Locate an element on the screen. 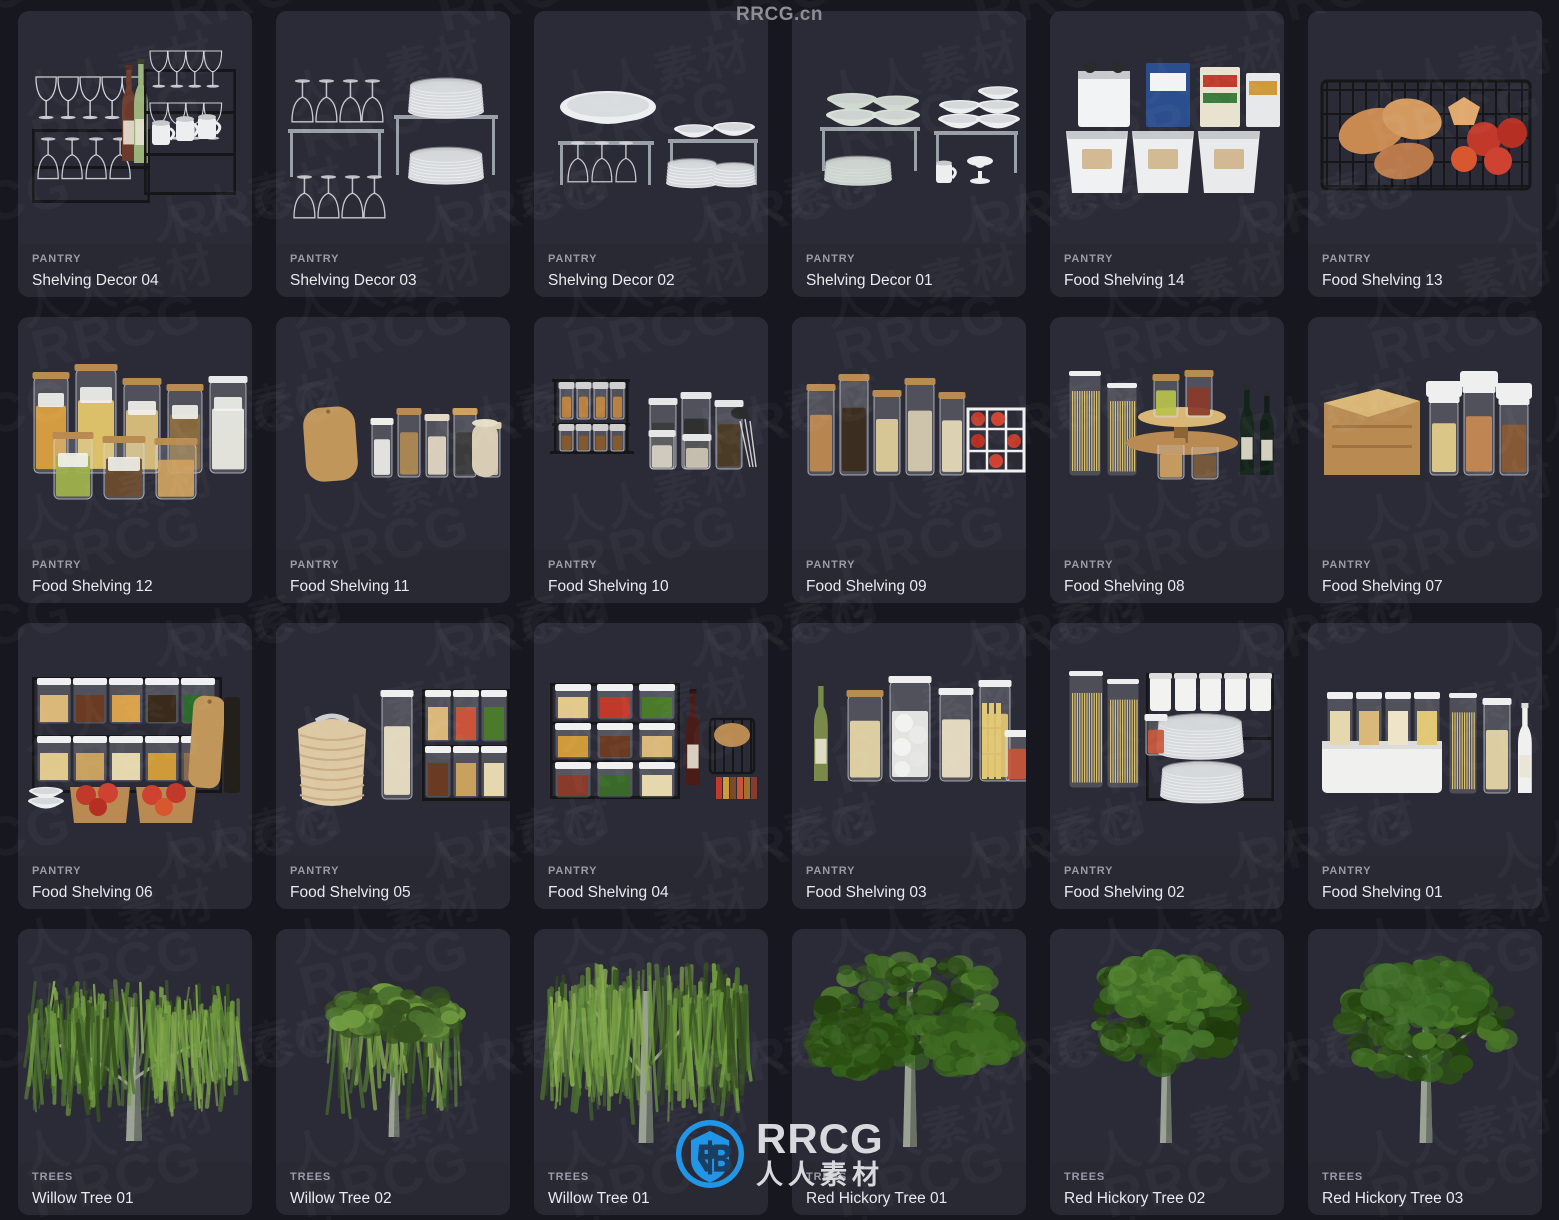  asset-meta: PANTRY Food Shelving 02 is located at coordinates (1167, 882).